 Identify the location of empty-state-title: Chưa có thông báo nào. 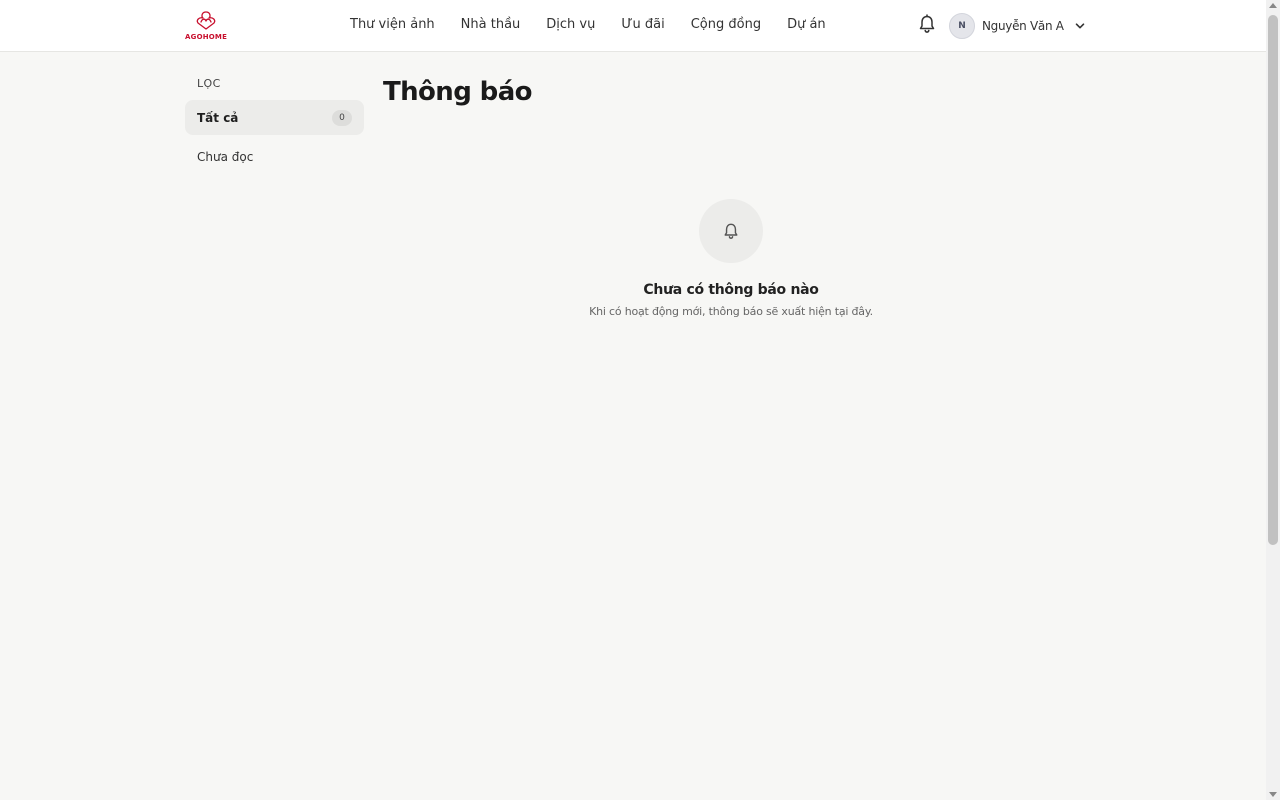
(731, 290).